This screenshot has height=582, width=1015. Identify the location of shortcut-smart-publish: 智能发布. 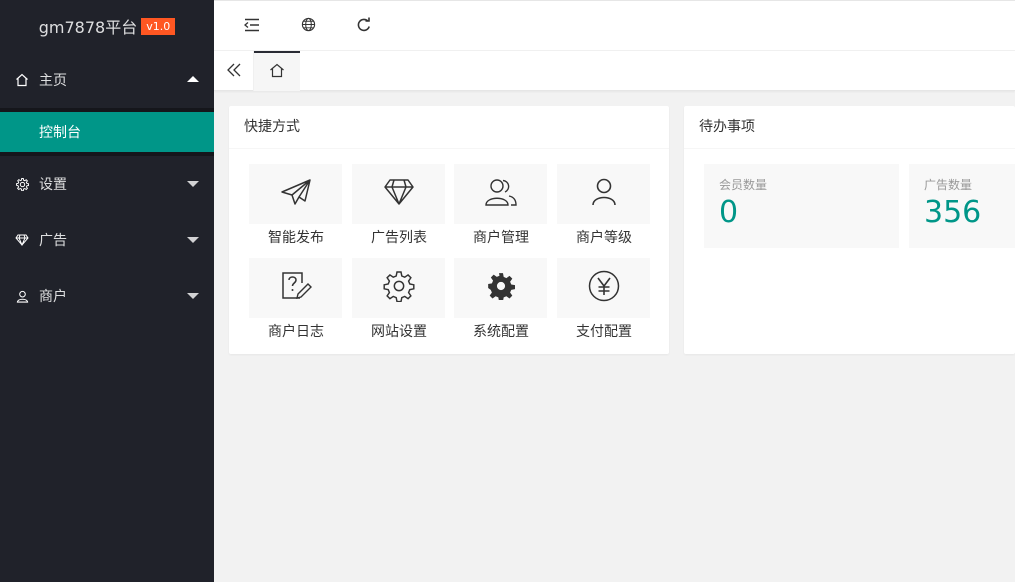
(296, 205).